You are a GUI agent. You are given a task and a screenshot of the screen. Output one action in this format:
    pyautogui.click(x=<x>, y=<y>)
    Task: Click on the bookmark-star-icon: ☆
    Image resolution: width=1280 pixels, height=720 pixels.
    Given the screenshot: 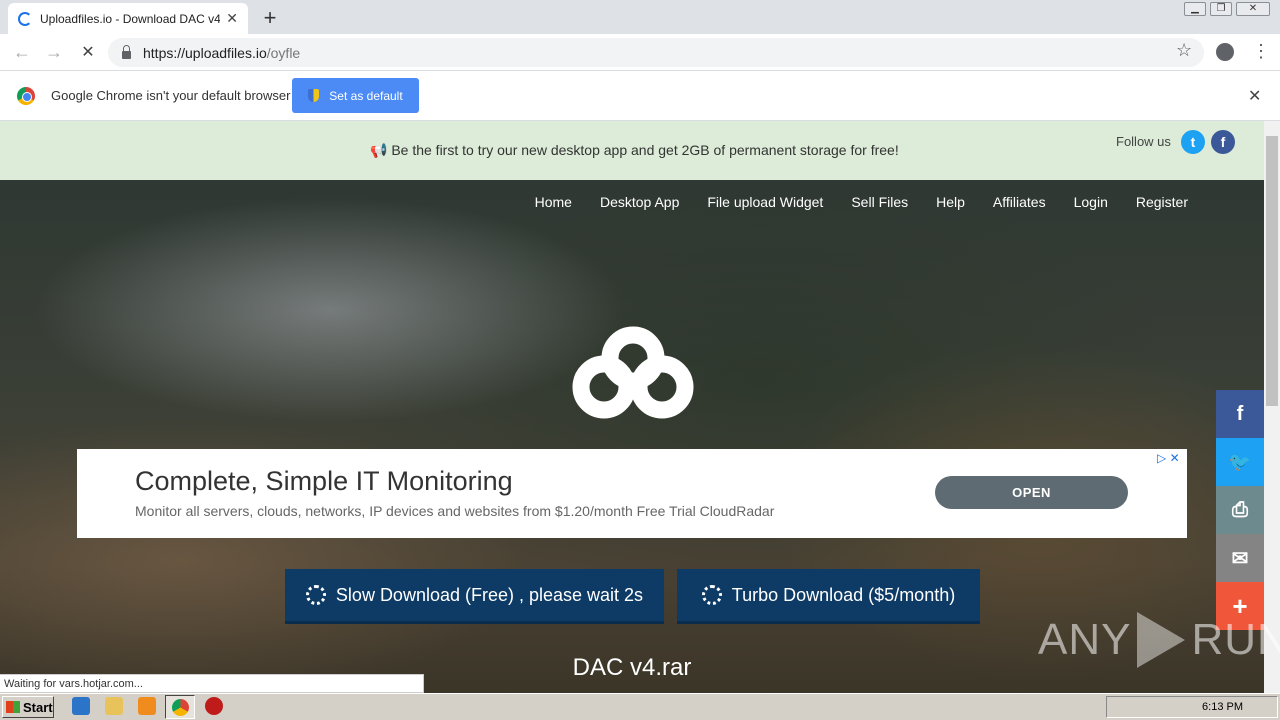 What is the action you would take?
    pyautogui.click(x=1184, y=50)
    